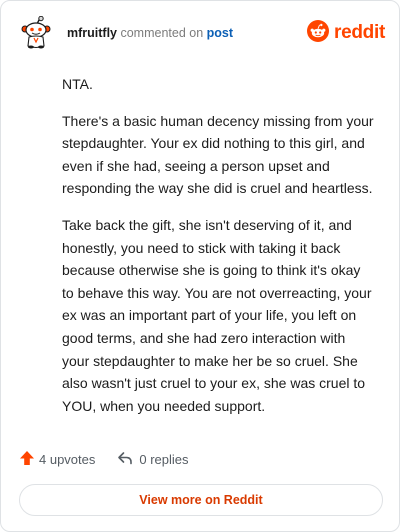  What do you see at coordinates (201, 500) in the screenshot?
I see `view-more-button: View more on Reddit` at bounding box center [201, 500].